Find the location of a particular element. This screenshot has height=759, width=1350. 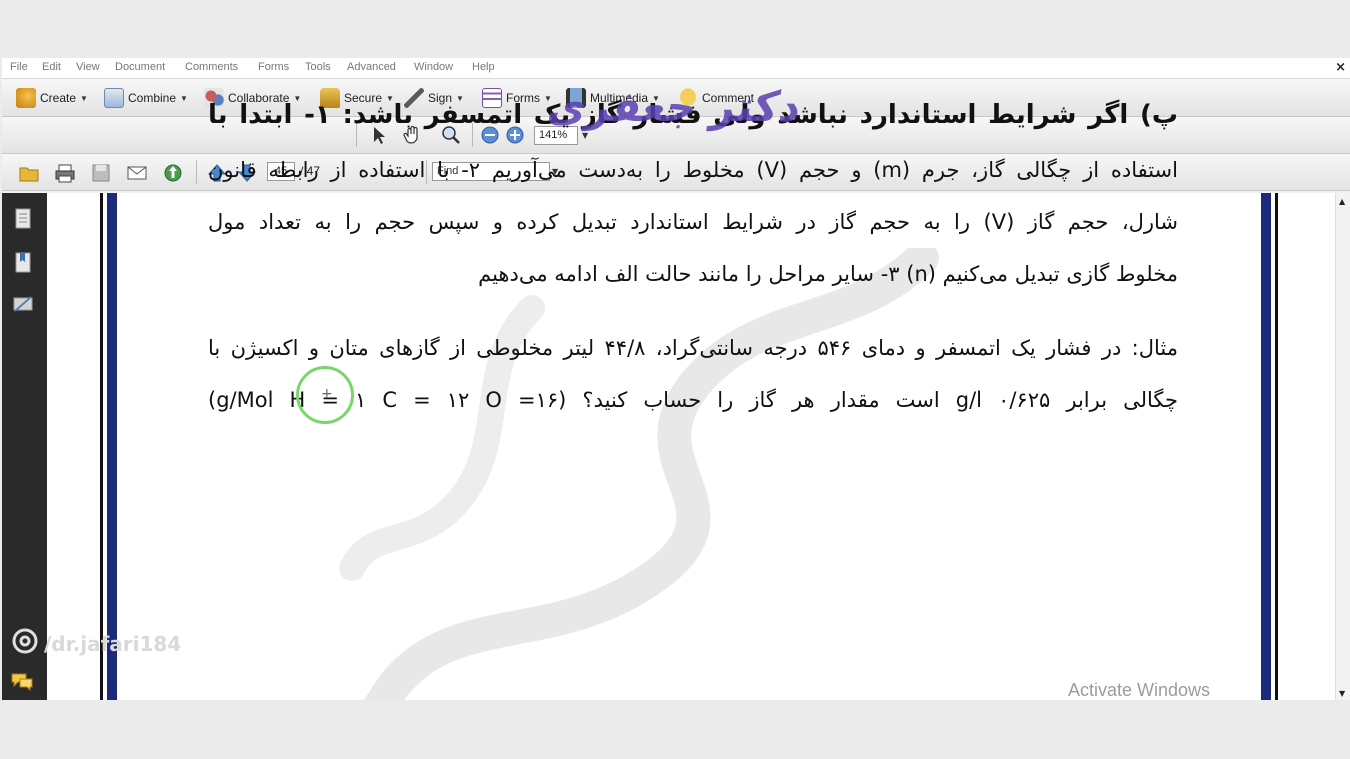

crosshair-icon: + is located at coordinates (327, 394).